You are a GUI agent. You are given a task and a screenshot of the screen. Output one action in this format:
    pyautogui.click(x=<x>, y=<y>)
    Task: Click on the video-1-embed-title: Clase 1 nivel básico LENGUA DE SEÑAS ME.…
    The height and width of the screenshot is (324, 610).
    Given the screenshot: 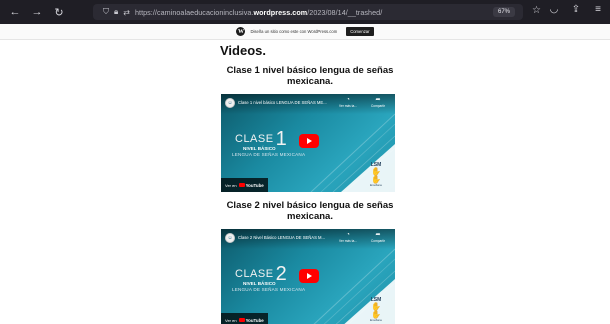 What is the action you would take?
    pyautogui.click(x=282, y=102)
    